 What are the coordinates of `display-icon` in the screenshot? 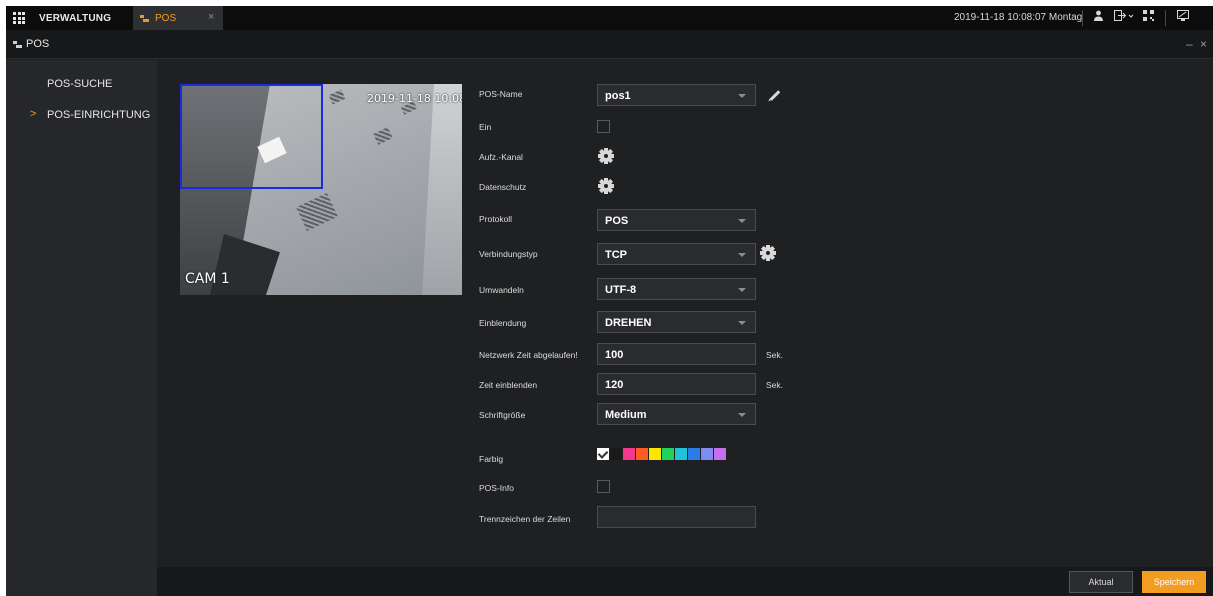 It's located at (1183, 18).